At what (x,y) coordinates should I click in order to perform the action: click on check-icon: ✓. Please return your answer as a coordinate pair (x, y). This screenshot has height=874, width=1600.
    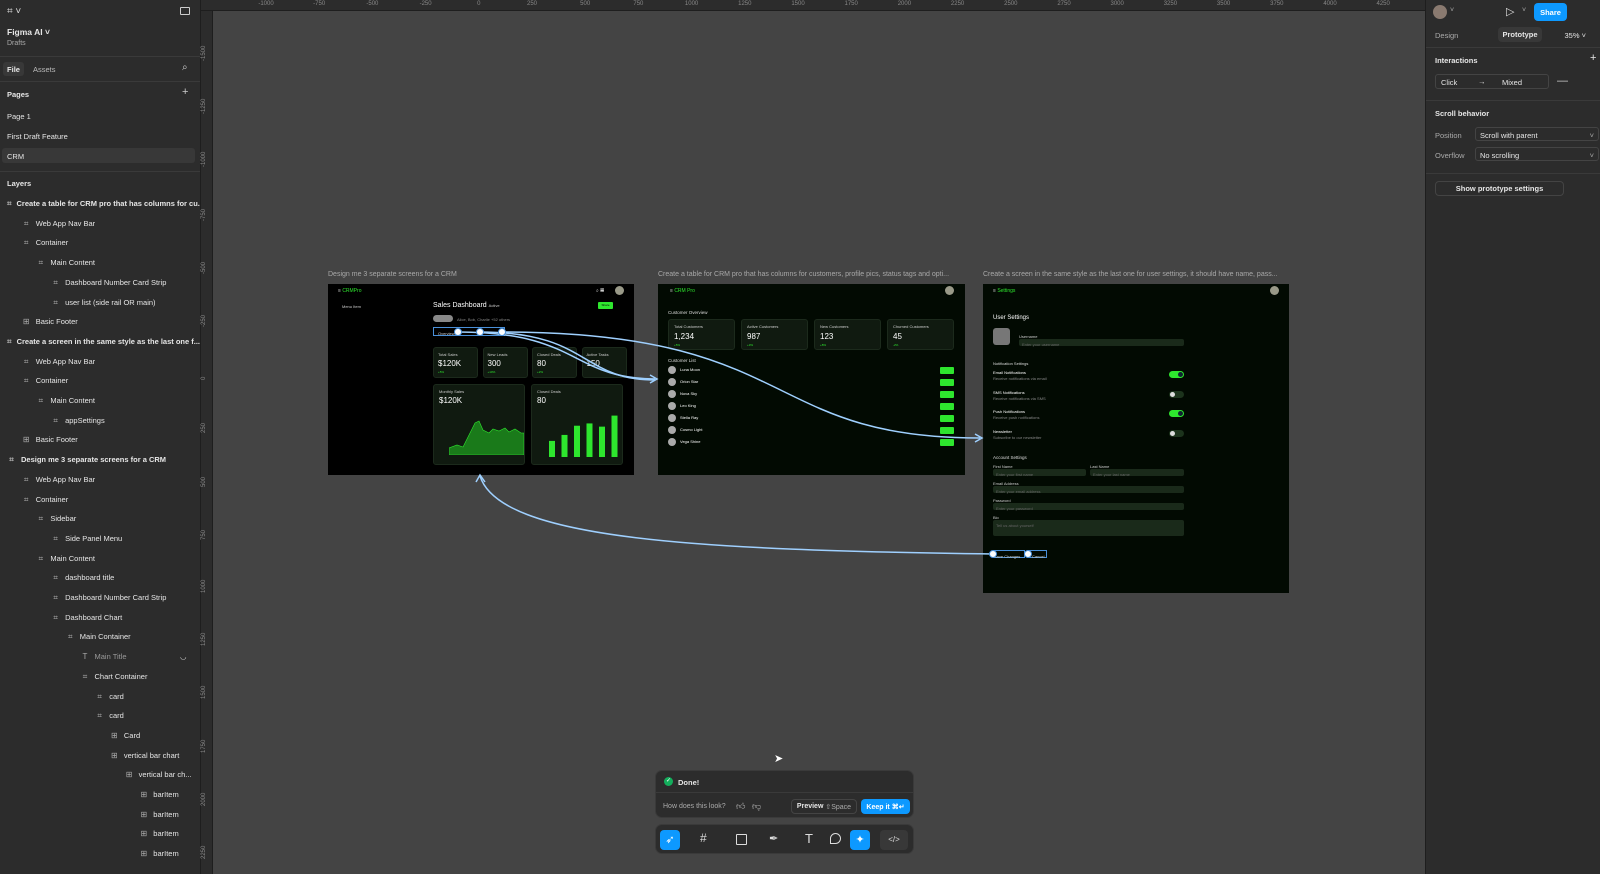
    Looking at the image, I should click on (668, 781).